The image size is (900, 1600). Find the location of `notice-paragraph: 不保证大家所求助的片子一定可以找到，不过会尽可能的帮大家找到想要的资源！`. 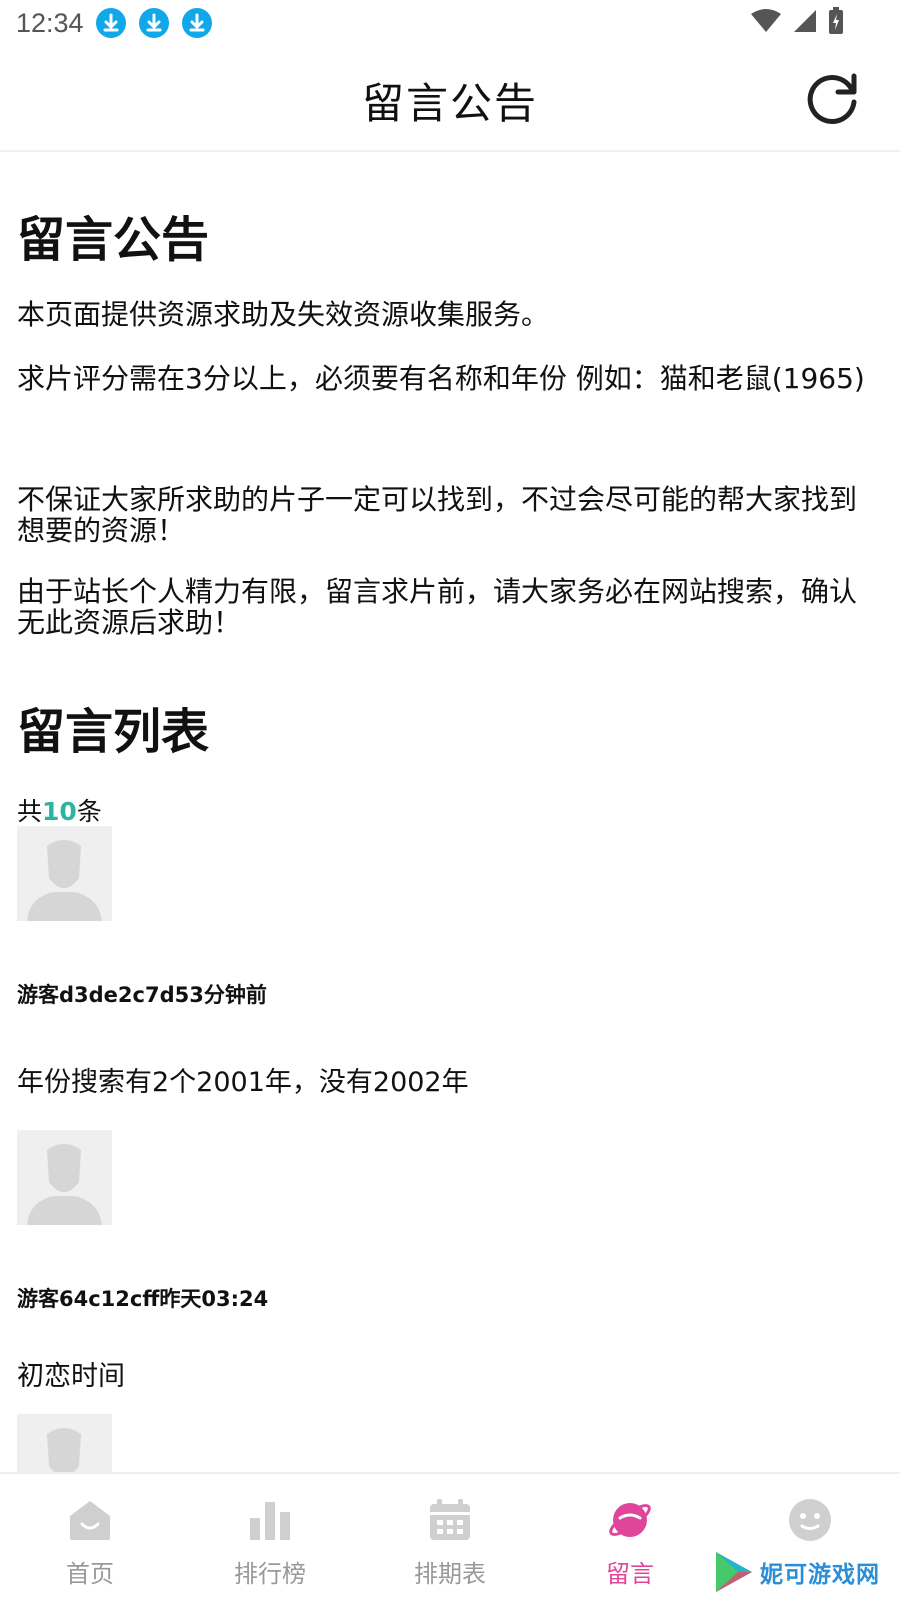

notice-paragraph: 不保证大家所求助的片子一定可以找到，不过会尽可能的帮大家找到想要的资源！ is located at coordinates (437, 515).